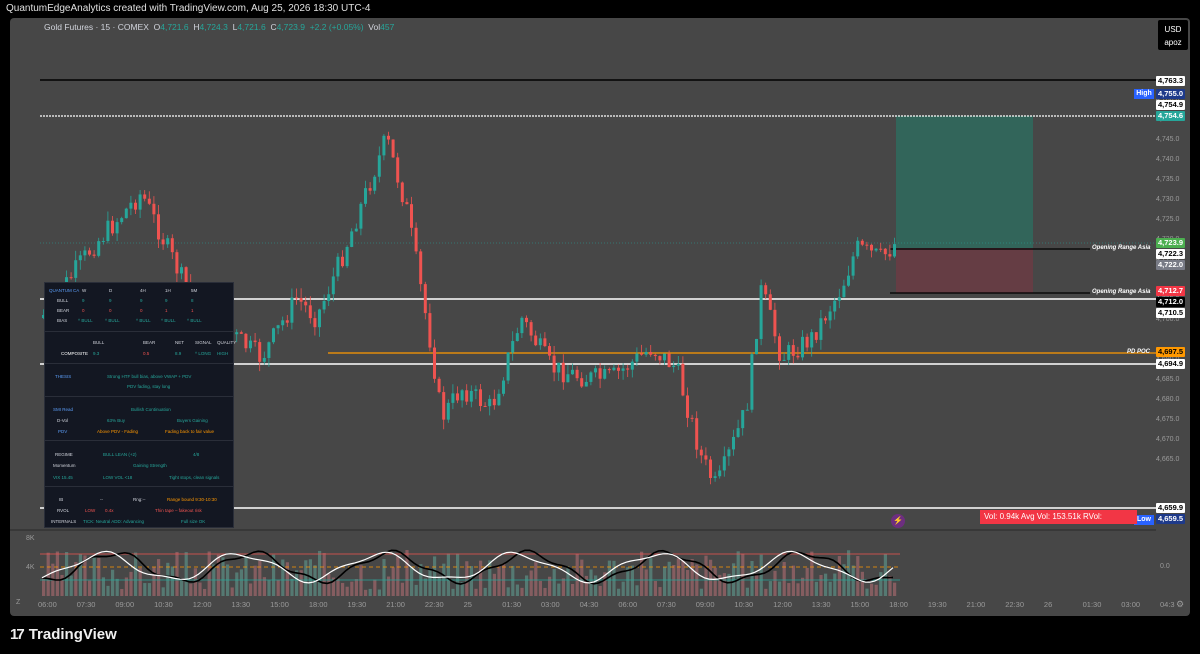  I want to click on indicator-8k-label: 8K, so click(30, 538).